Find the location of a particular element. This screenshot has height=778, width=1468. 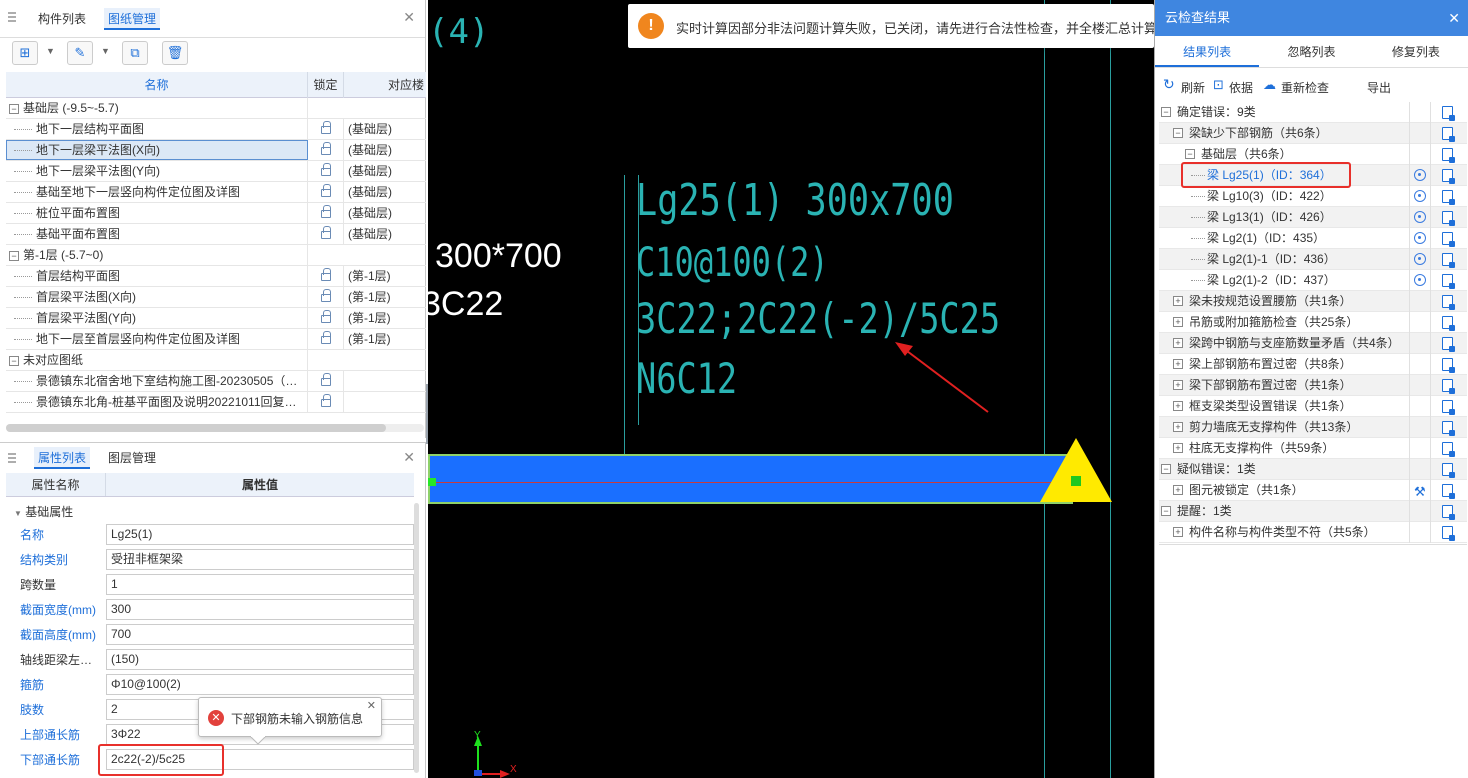

check-tree-row: + 梁下部钢筋布置过密（共1条） is located at coordinates (1313, 385).